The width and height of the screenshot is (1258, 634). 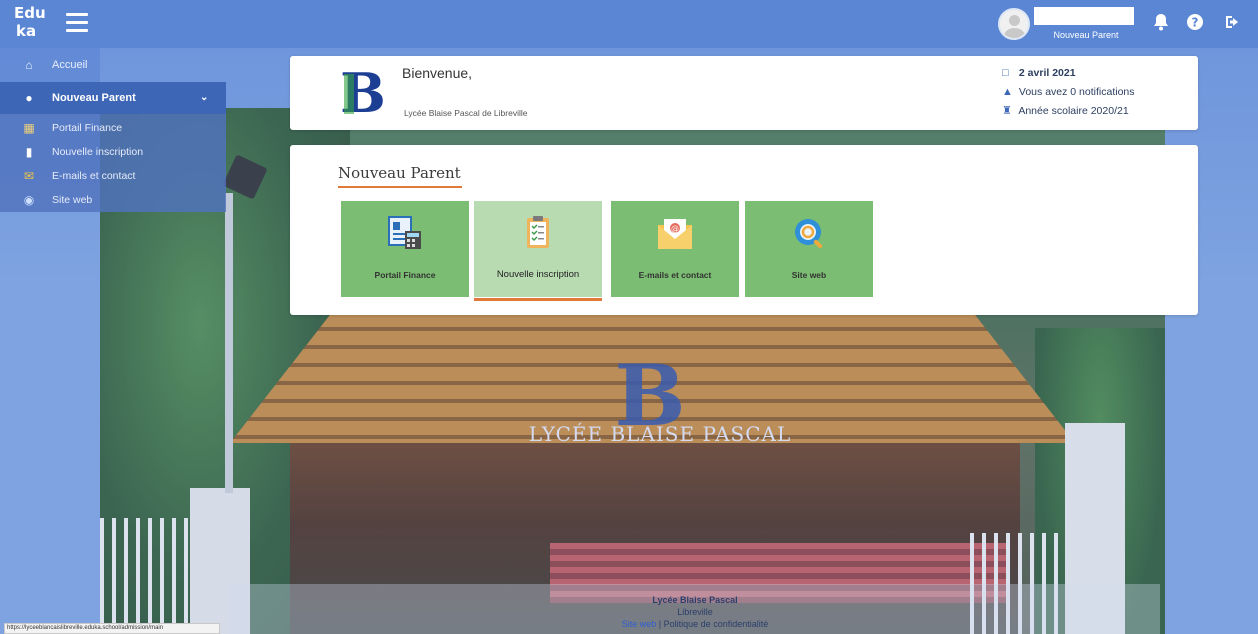 What do you see at coordinates (363, 93) in the screenshot?
I see `school-logo: B` at bounding box center [363, 93].